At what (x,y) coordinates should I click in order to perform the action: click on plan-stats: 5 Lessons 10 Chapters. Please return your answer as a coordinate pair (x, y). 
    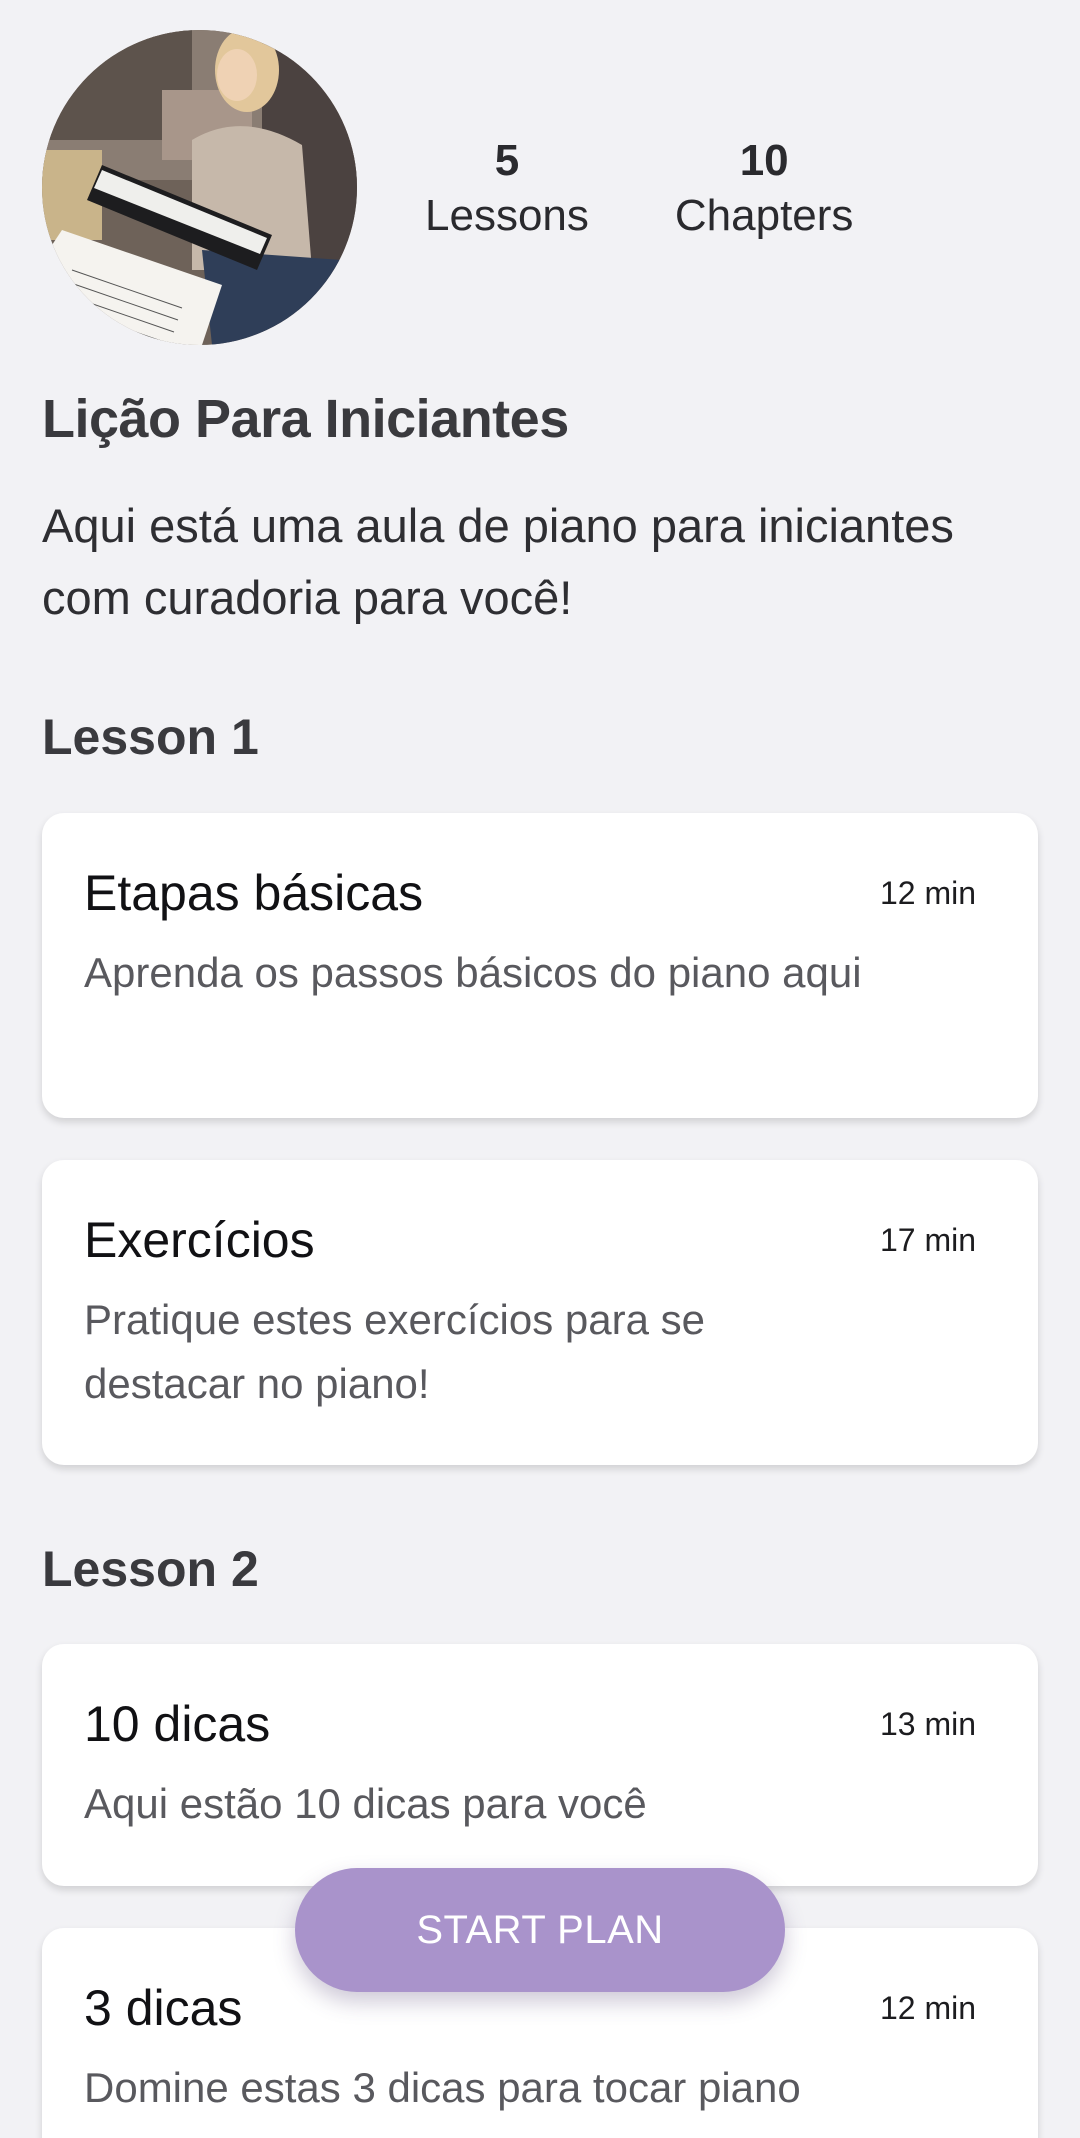
    Looking at the image, I should click on (639, 188).